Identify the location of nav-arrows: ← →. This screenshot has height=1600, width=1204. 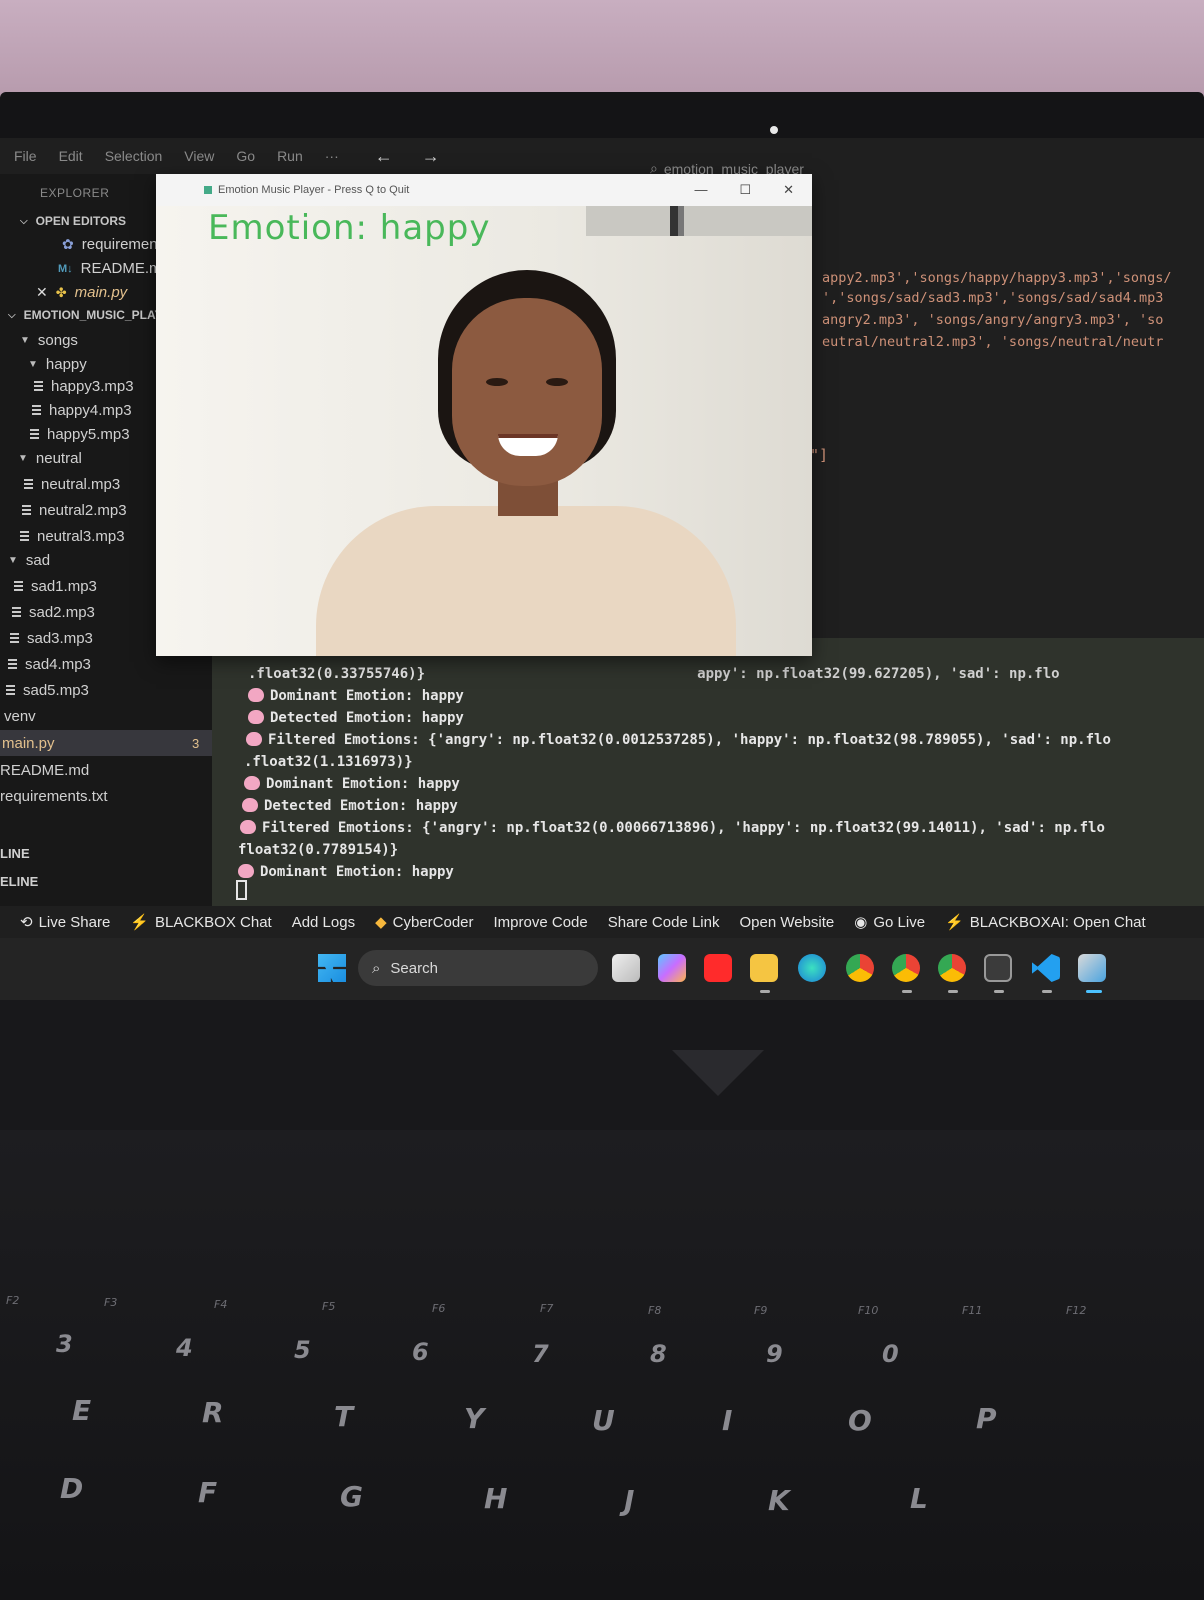
(413, 156).